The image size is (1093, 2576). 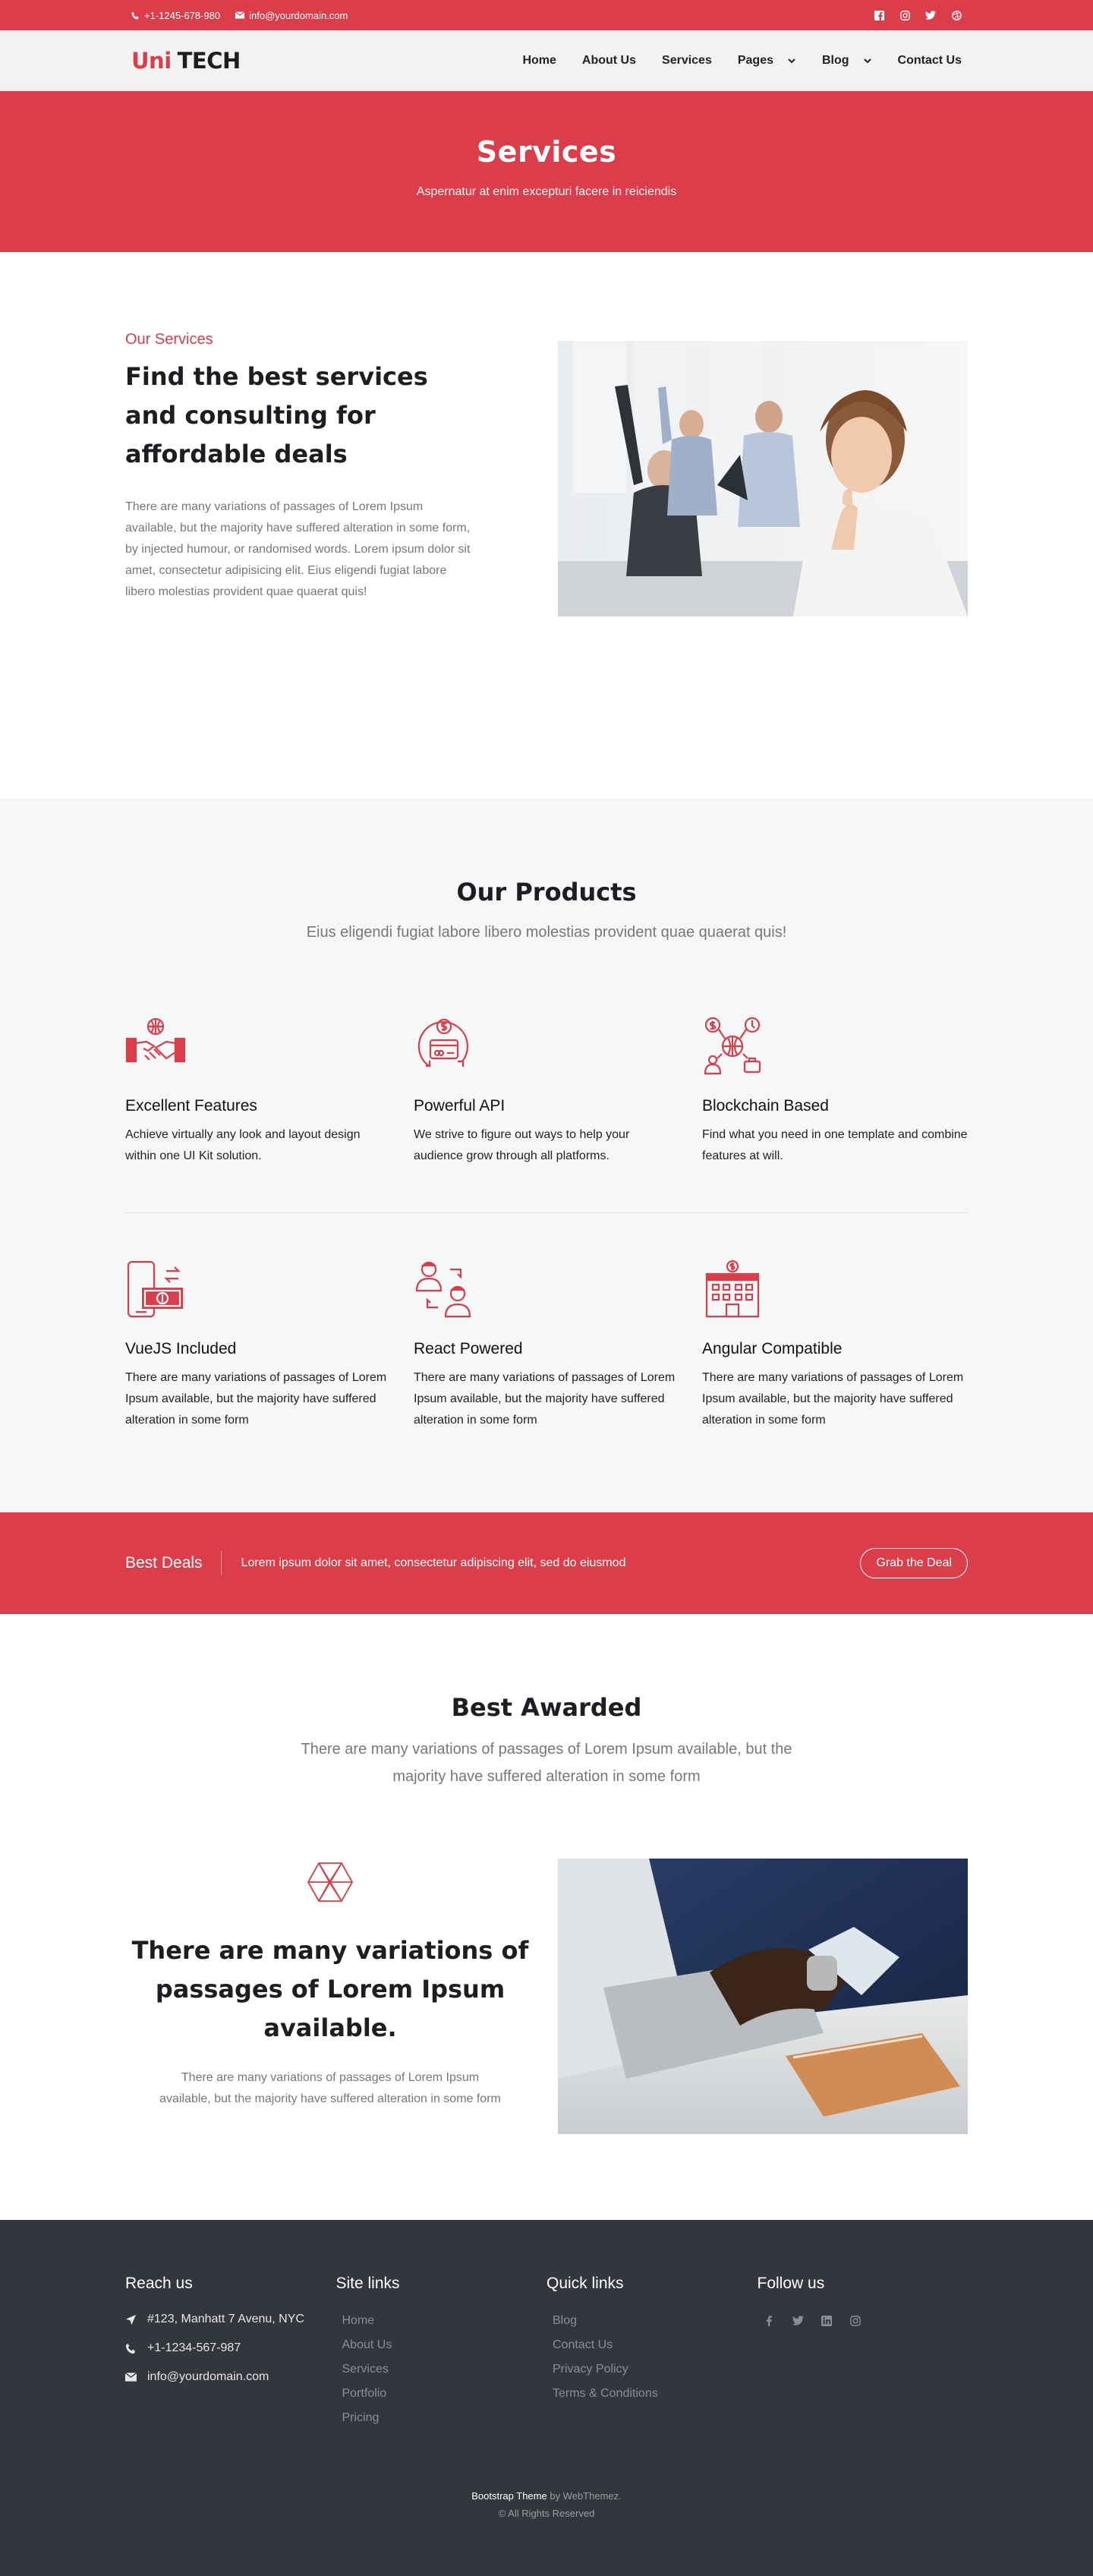 I want to click on footer-credit-by: by WebThemez., so click(x=586, y=2496).